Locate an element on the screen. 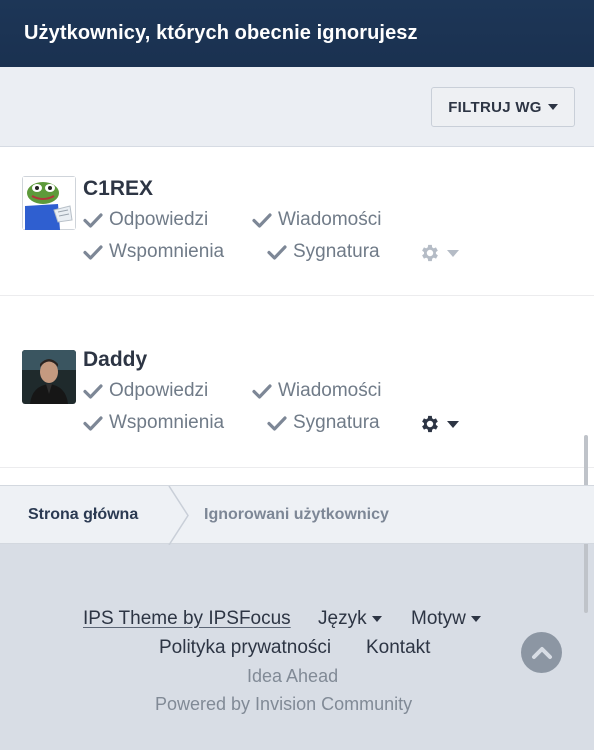 The image size is (594, 750). breadcrumb-separator-icon is located at coordinates (178, 515).